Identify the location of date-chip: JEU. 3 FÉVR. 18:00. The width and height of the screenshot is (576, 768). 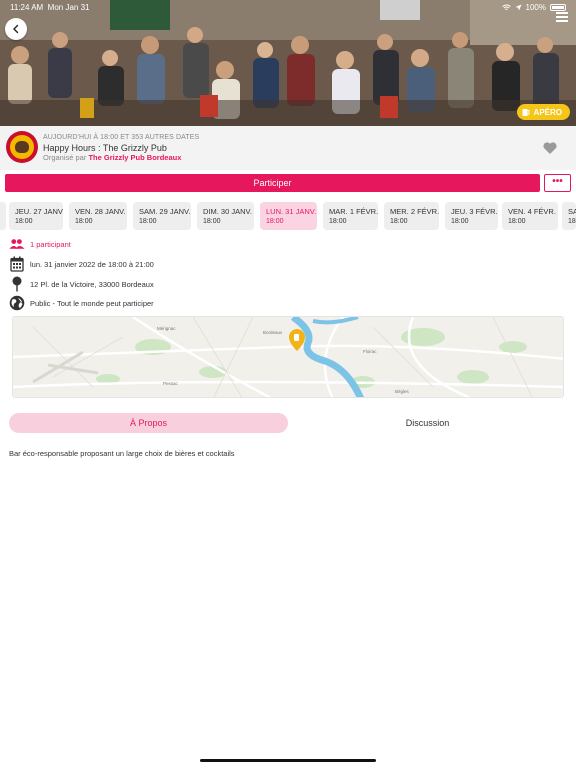
(471, 216).